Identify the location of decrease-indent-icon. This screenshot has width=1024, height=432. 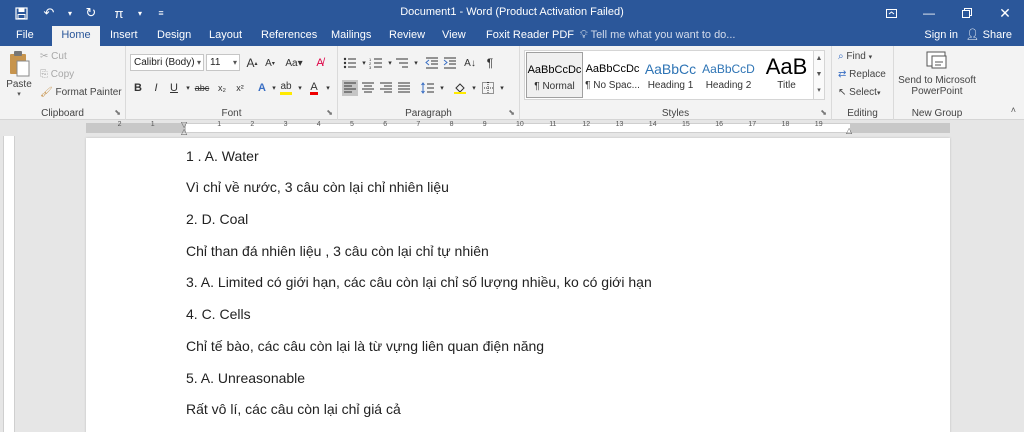
(432, 63).